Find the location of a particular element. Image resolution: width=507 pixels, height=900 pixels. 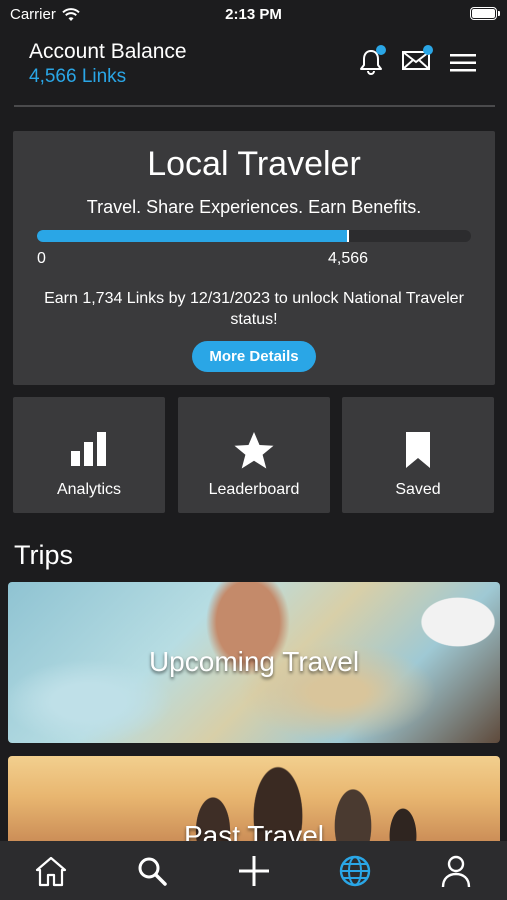

analytics-label: Analytics is located at coordinates (89, 489).